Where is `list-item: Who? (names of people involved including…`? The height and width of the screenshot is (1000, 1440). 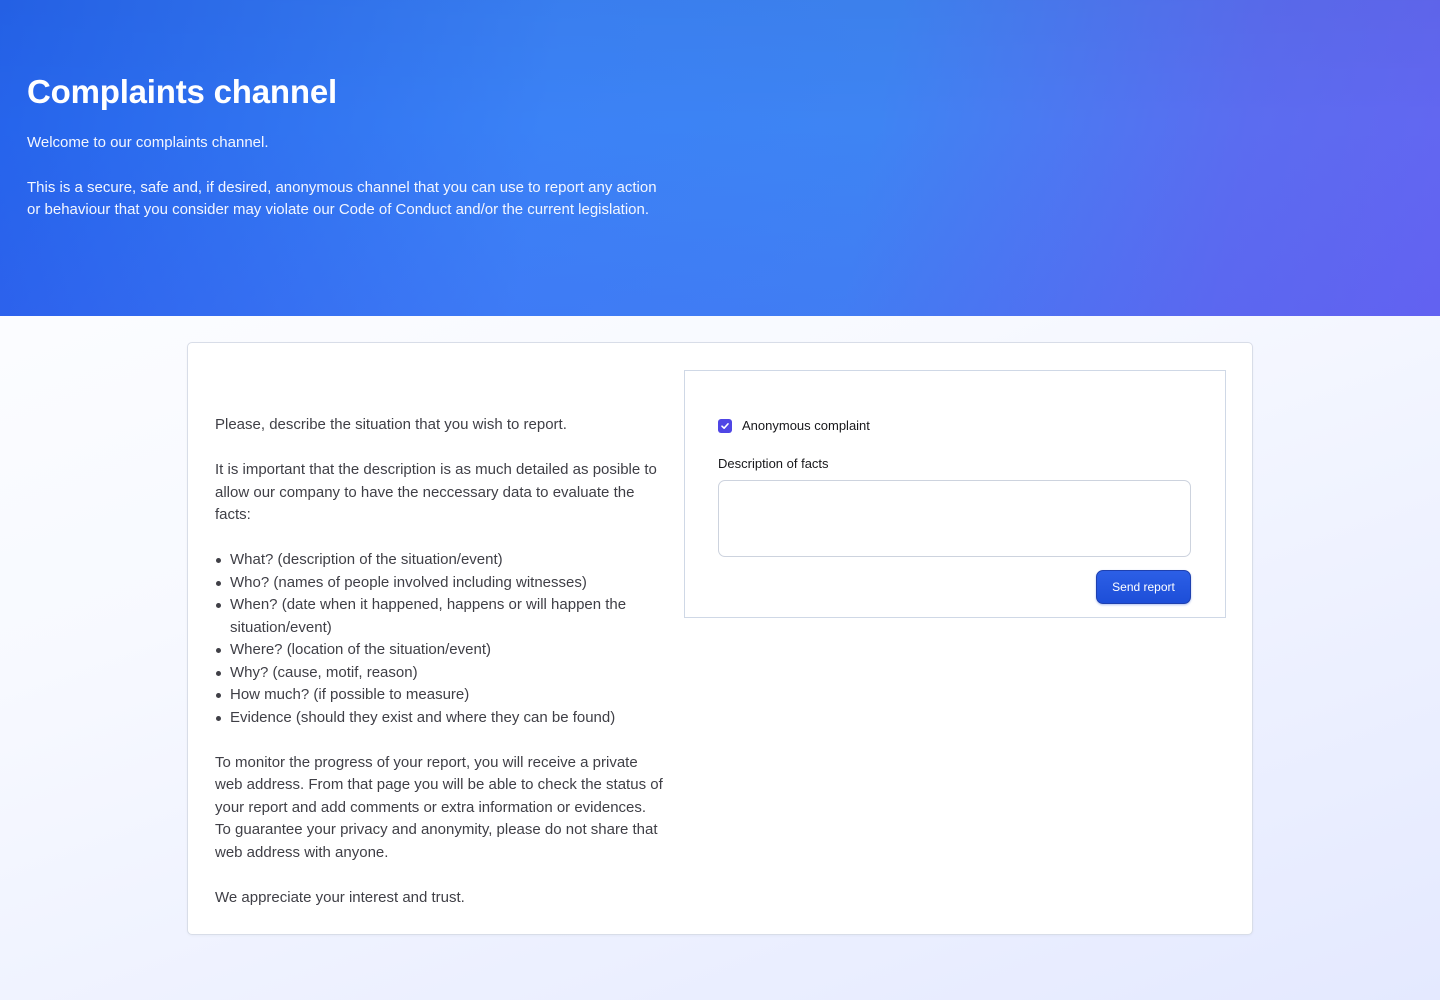 list-item: Who? (names of people involved including… is located at coordinates (440, 583).